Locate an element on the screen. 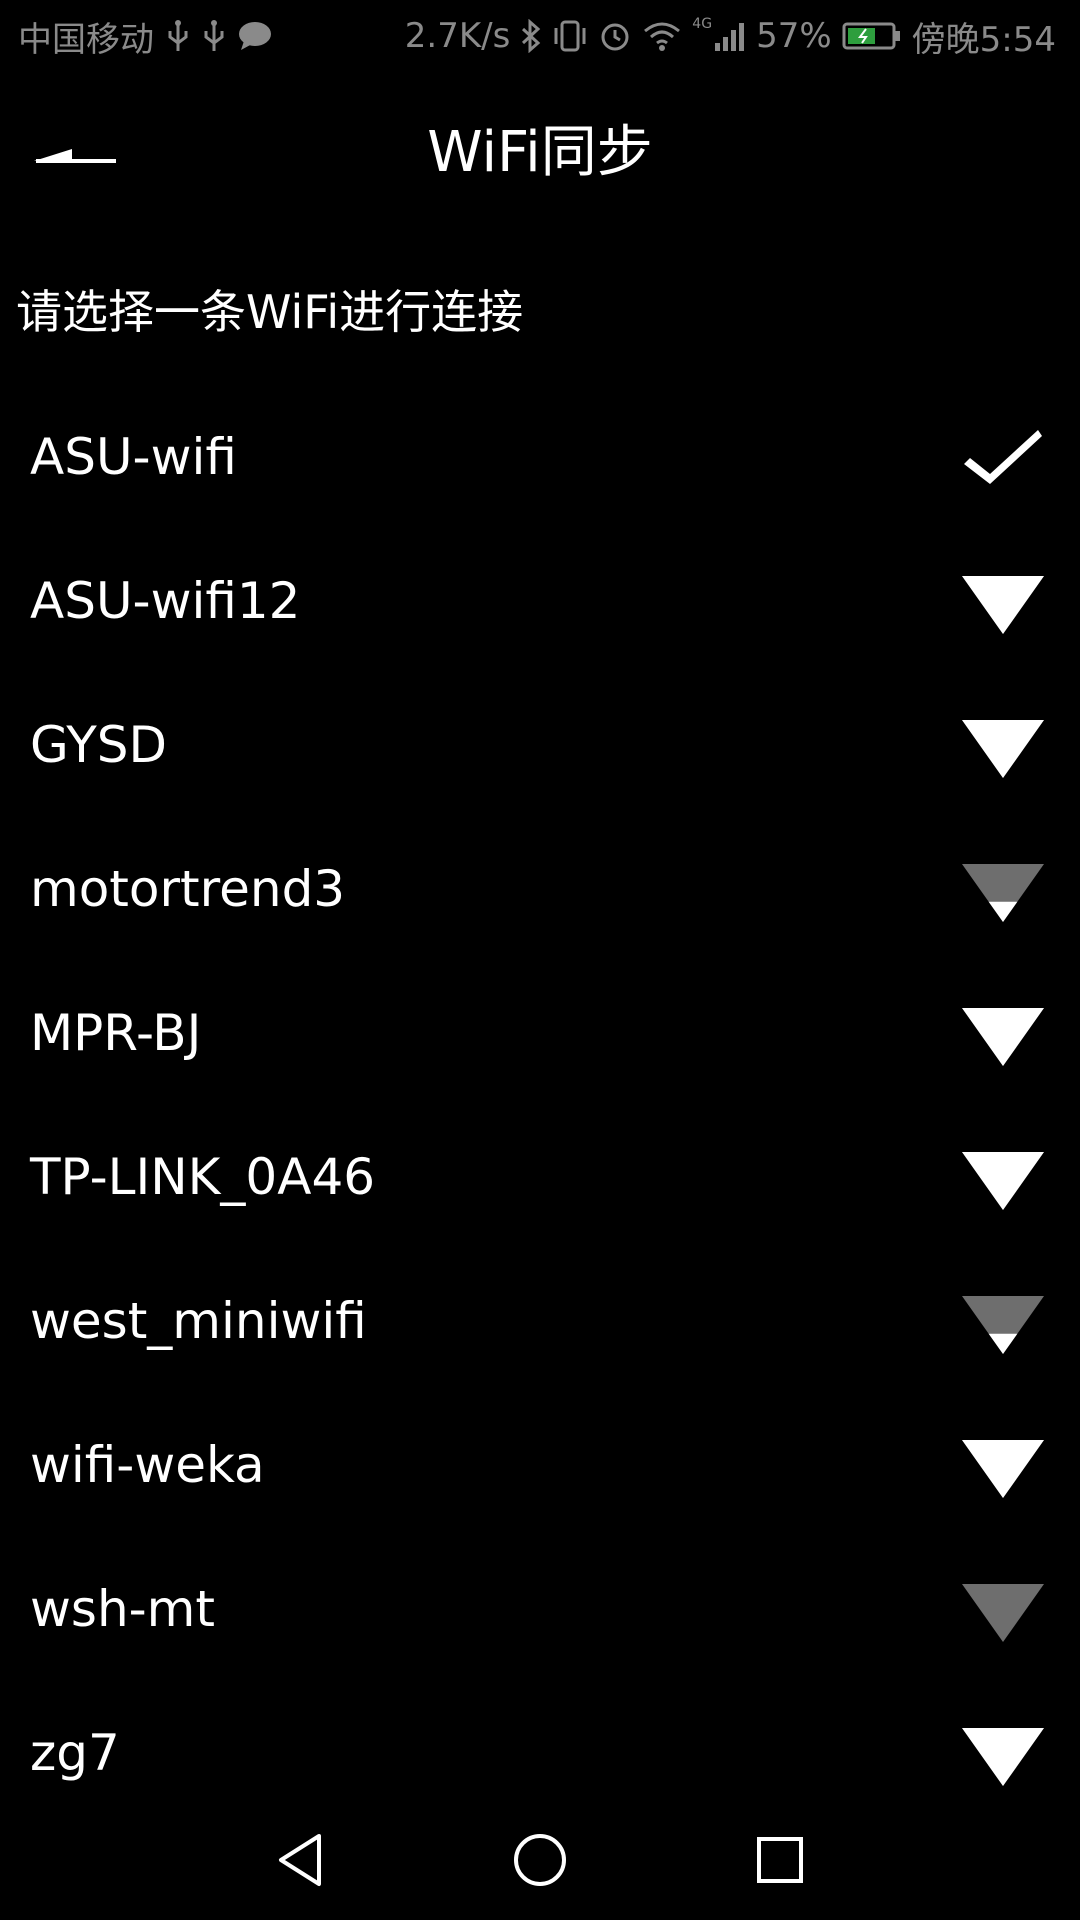 Image resolution: width=1080 pixels, height=1920 pixels. wifi-list-item: TP-LINK_0A46 is located at coordinates (540, 1178).